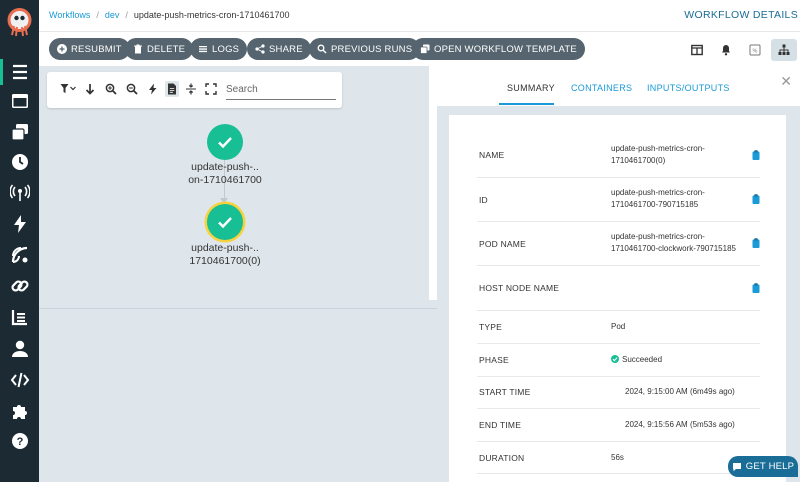  What do you see at coordinates (19, 21) in the screenshot?
I see `argo-logo` at bounding box center [19, 21].